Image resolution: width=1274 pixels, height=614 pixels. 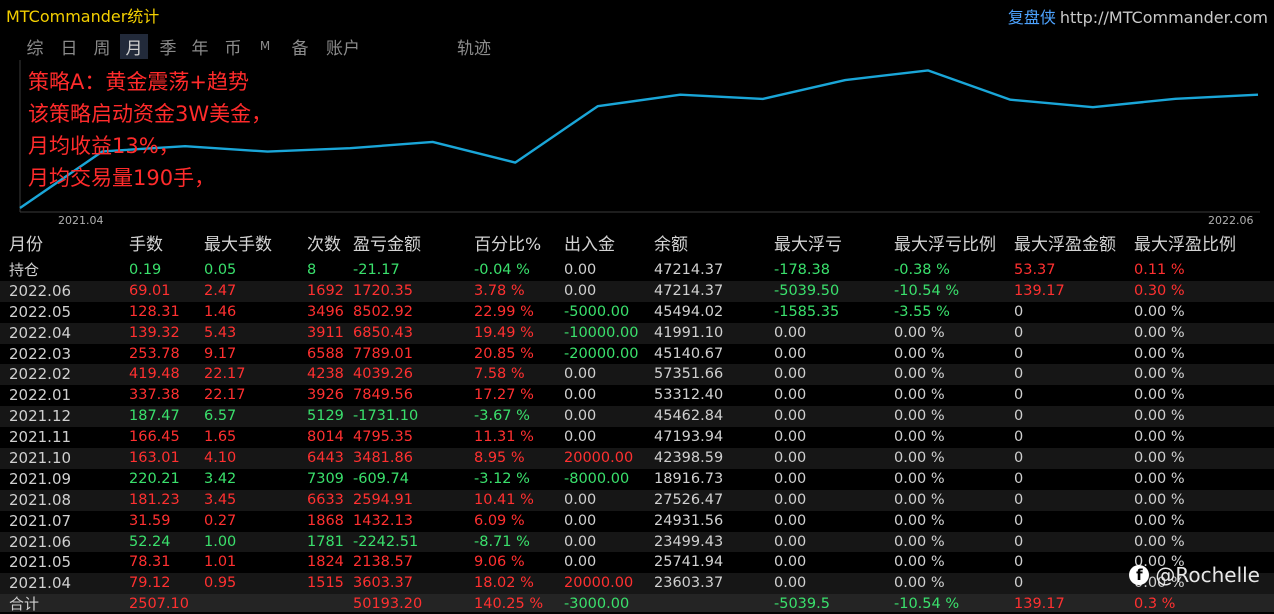 I want to click on cell-flow: -5000.00, so click(x=597, y=311).